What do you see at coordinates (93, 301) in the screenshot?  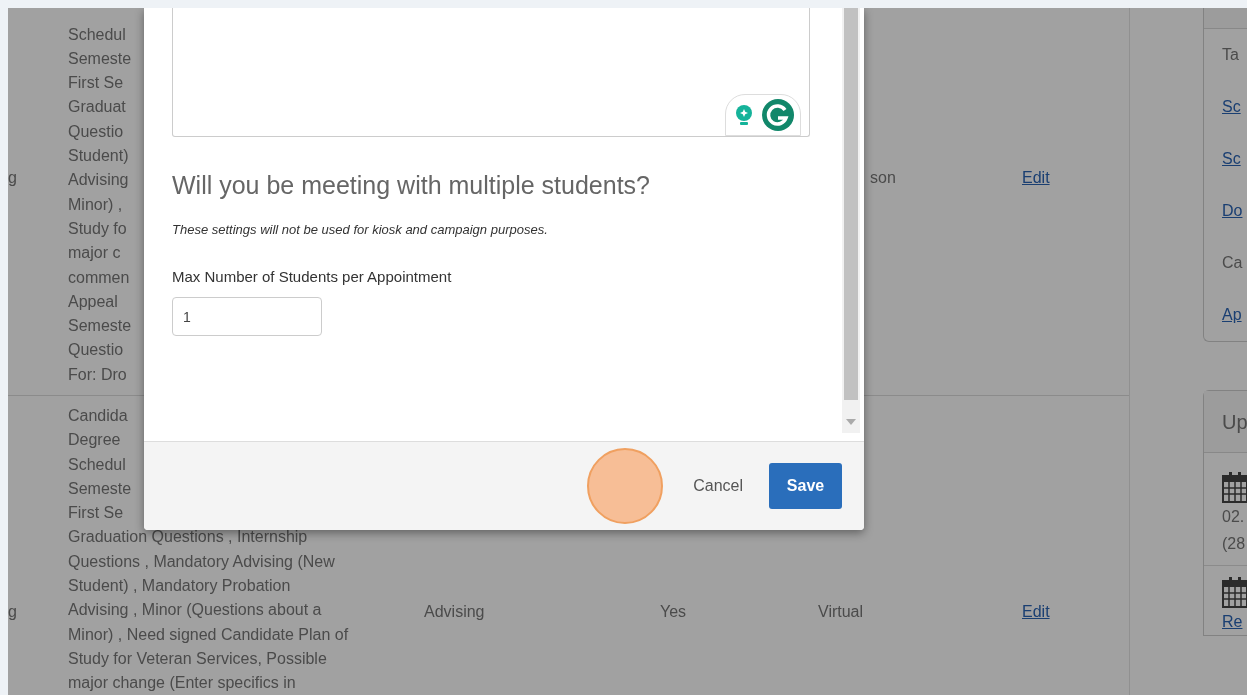 I see `table-cell-line: Appeal` at bounding box center [93, 301].